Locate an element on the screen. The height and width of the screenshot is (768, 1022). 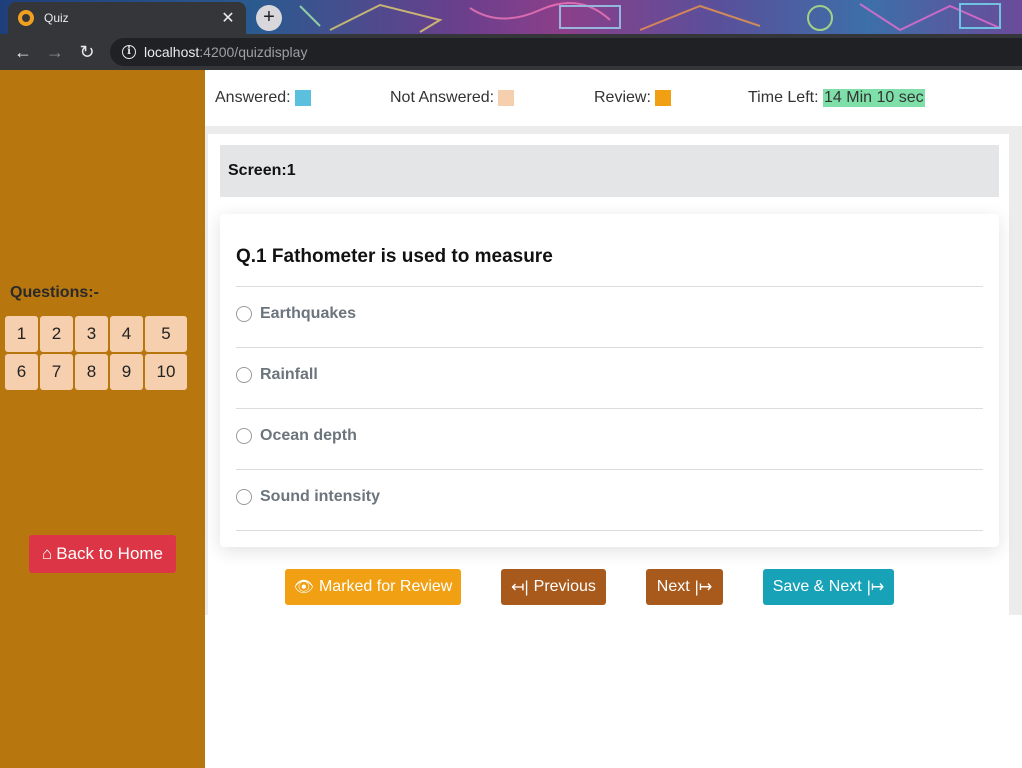
save-and-next-label: Save & Next is located at coordinates (817, 586).